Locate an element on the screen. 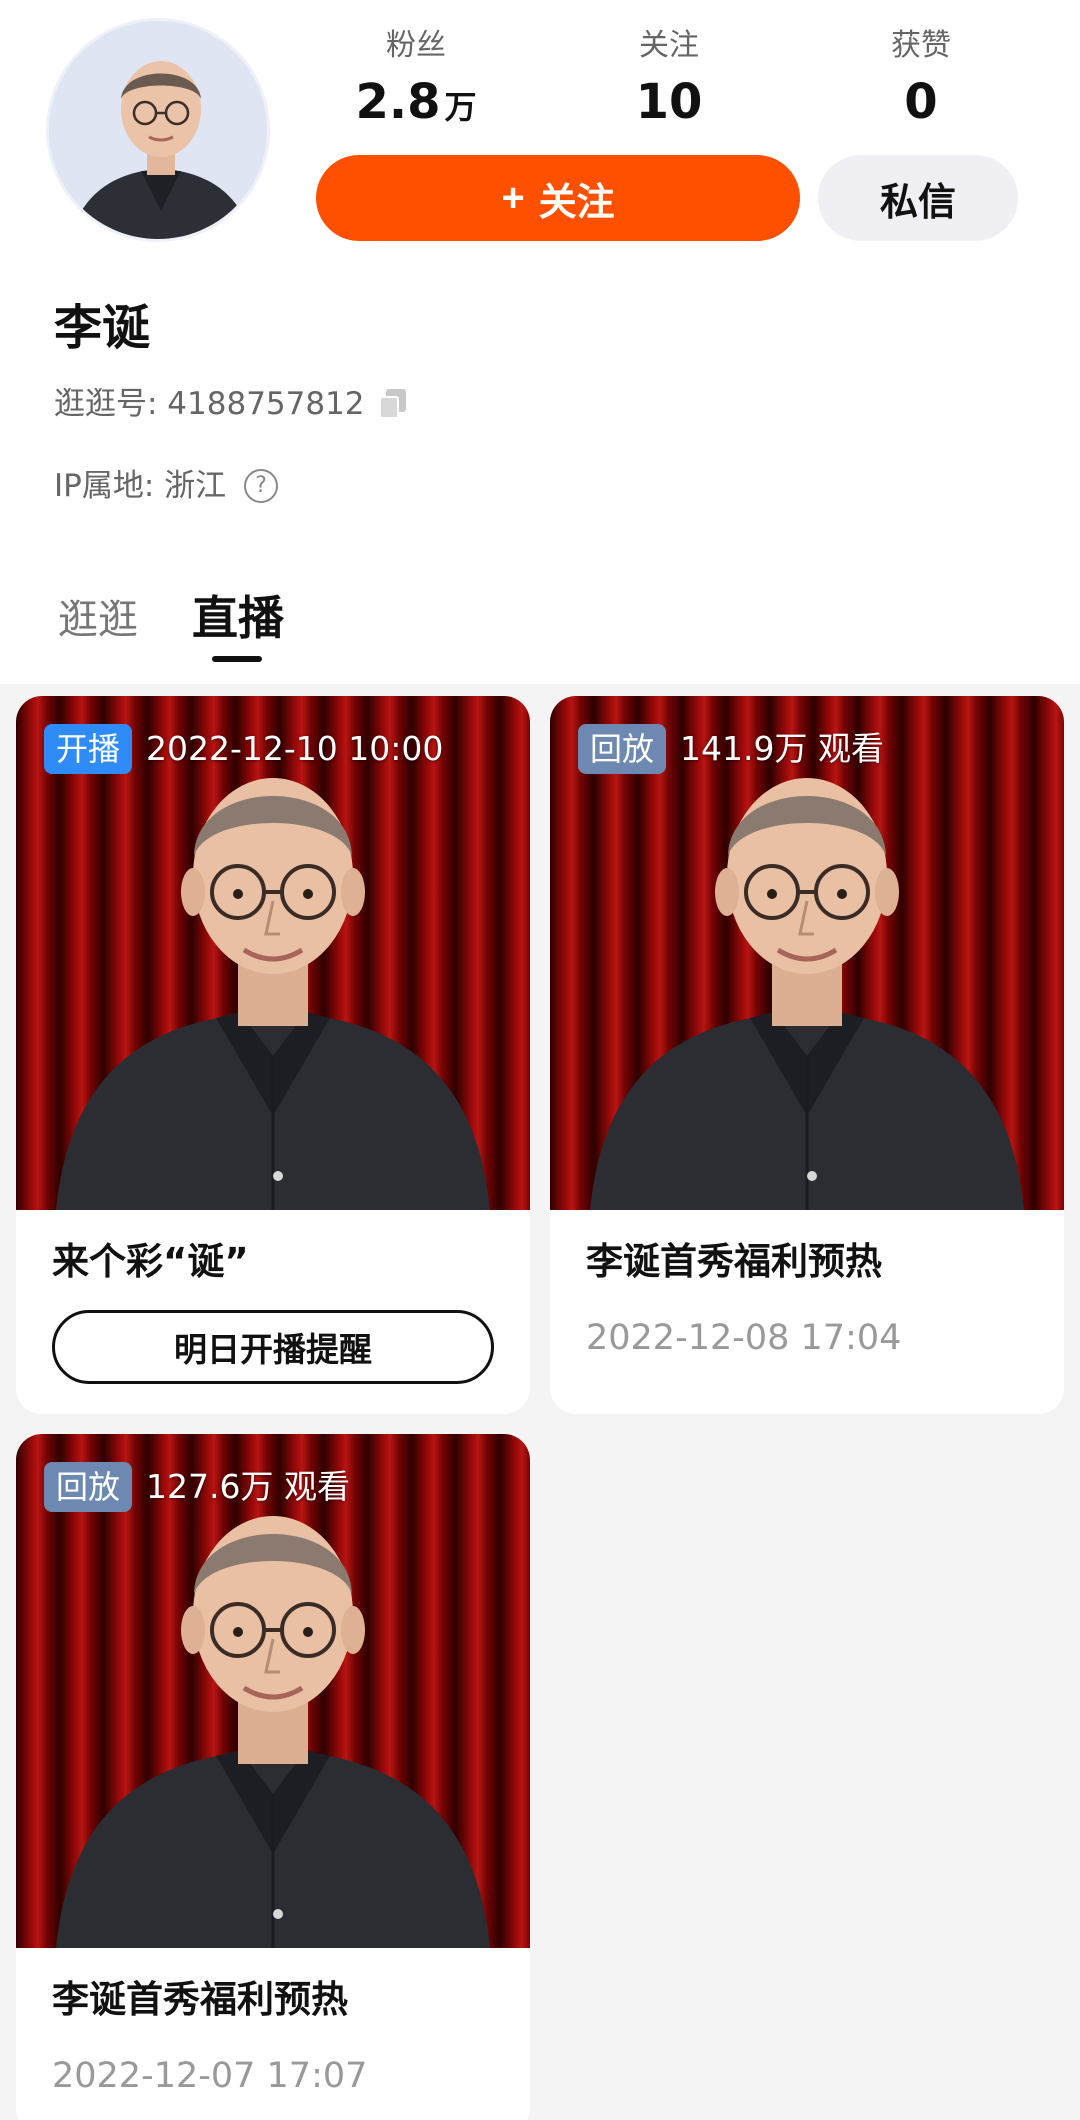 The image size is (1080, 2120). account-id: 逛逛号: 4188757812 is located at coordinates (209, 404).